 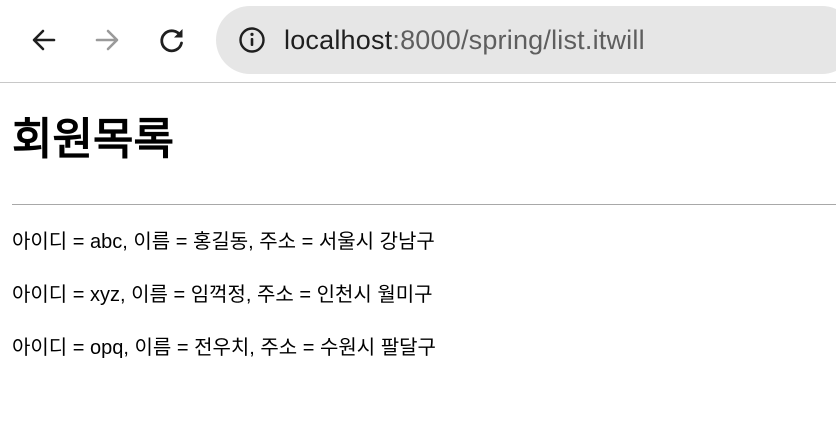 What do you see at coordinates (223, 242) in the screenshot?
I see `member-row: 아이디 = abc, 이름 = 홍길동, 주소 = 서울시 강남구` at bounding box center [223, 242].